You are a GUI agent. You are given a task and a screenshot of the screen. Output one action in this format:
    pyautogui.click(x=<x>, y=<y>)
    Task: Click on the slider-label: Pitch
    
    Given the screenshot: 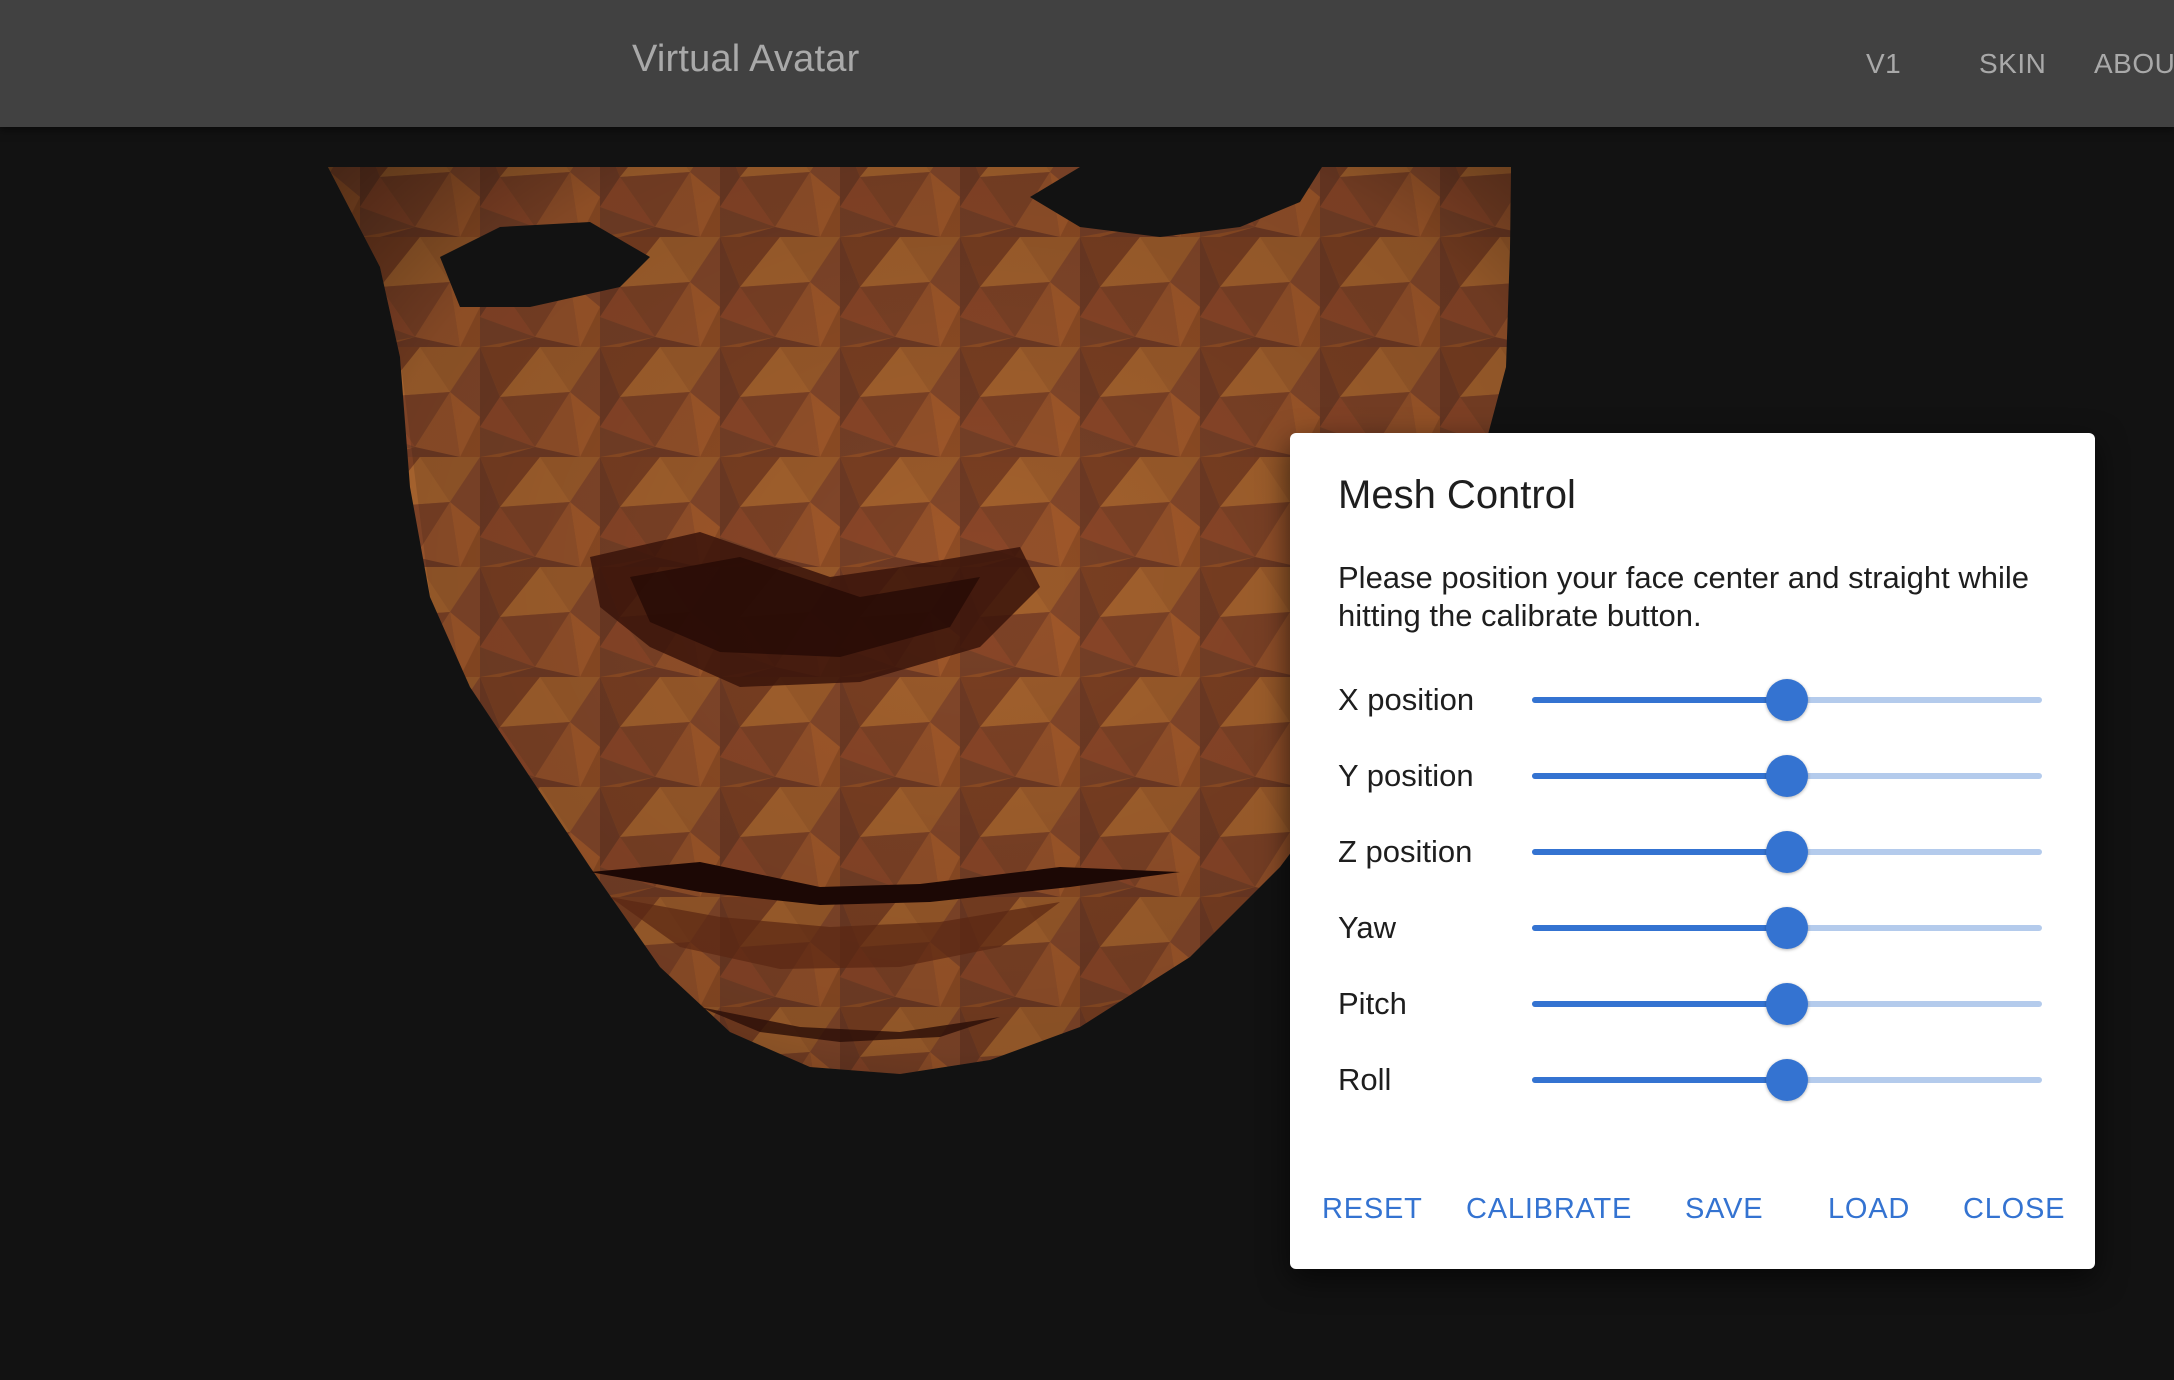 What is the action you would take?
    pyautogui.click(x=1372, y=1003)
    